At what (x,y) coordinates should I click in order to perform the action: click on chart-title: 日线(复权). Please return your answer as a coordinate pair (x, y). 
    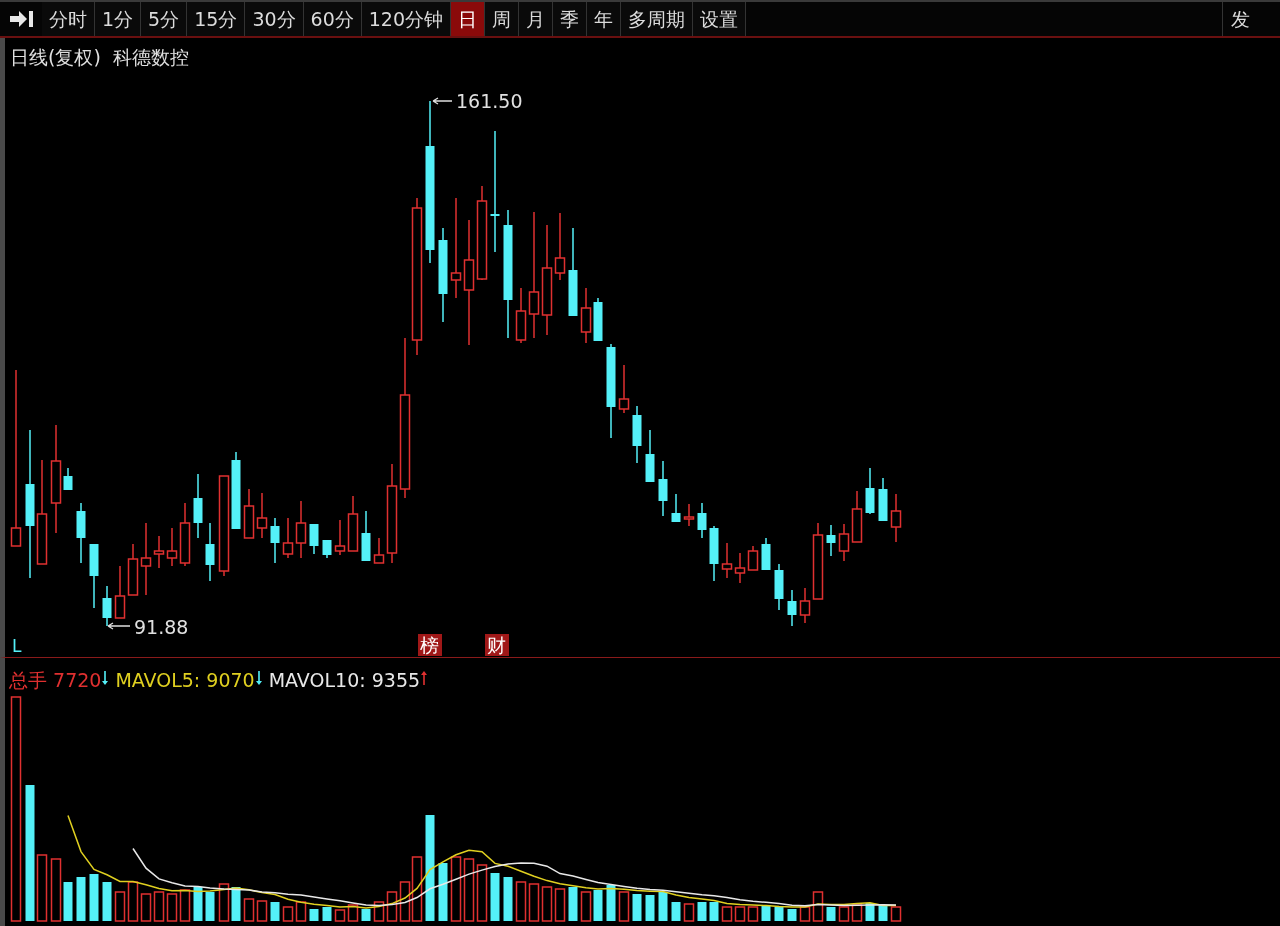
    Looking at the image, I should click on (55, 57).